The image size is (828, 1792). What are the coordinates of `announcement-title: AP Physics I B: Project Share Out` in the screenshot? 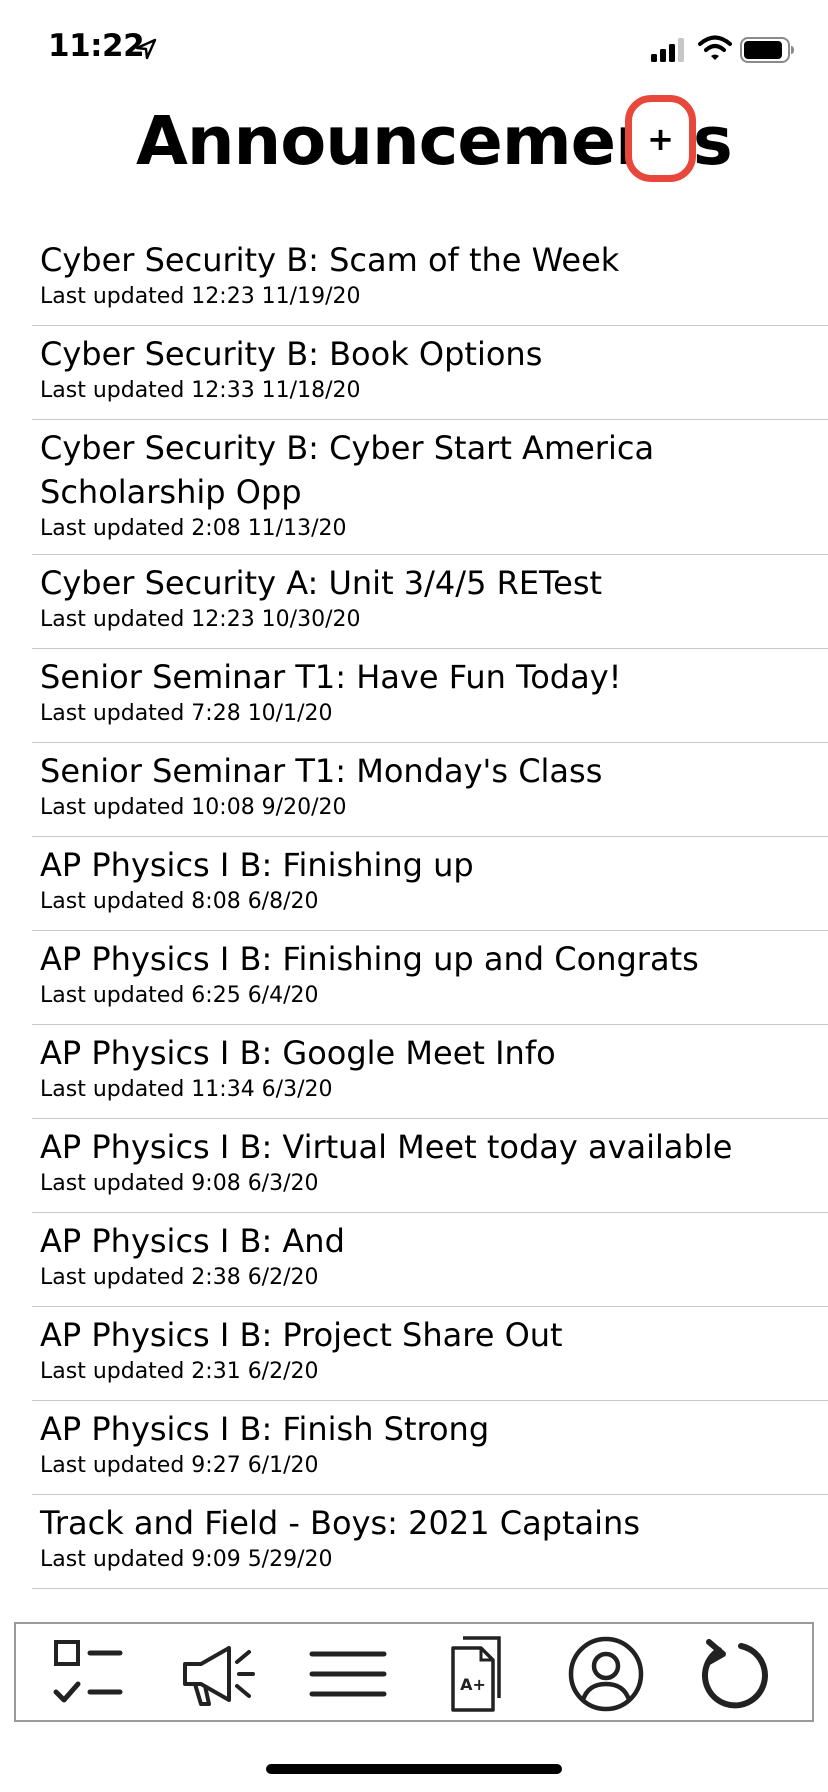 It's located at (301, 1335).